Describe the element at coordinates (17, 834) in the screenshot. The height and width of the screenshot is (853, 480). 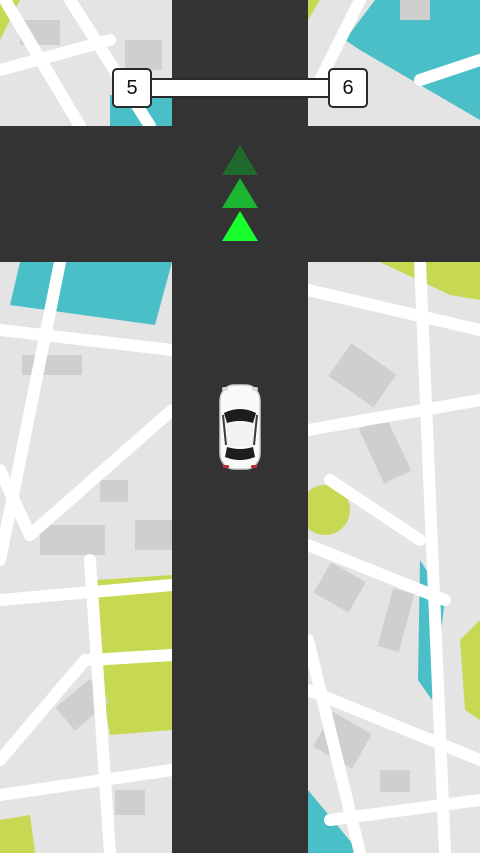
I see `park-area-bottom-left` at that location.